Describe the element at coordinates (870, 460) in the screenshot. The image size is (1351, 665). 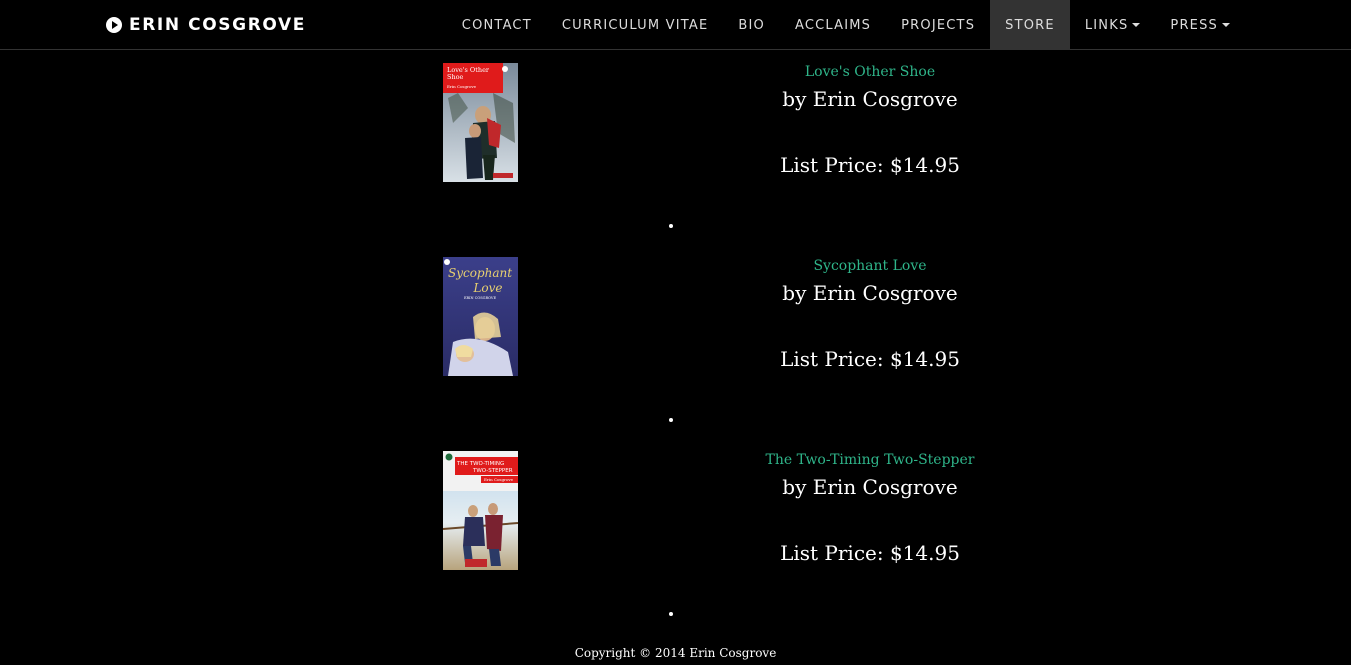
I see `product-title-link: The Two-Timing Two-Stepper` at that location.